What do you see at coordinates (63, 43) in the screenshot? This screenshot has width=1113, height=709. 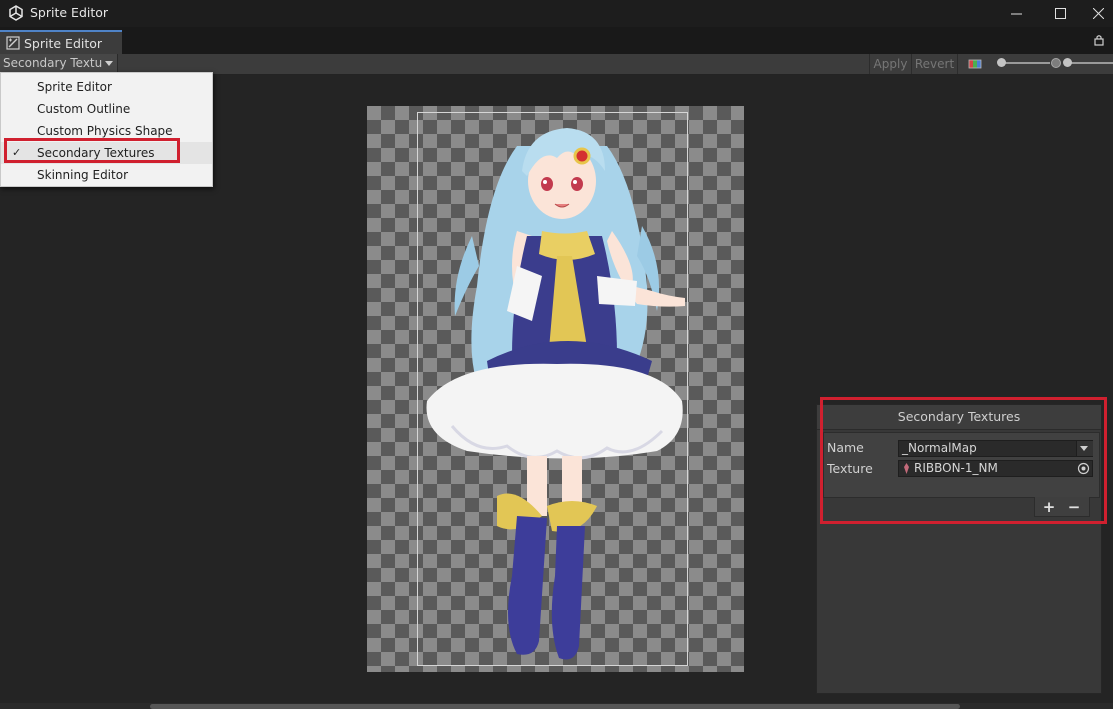 I see `tab-label: Sprite Editor` at bounding box center [63, 43].